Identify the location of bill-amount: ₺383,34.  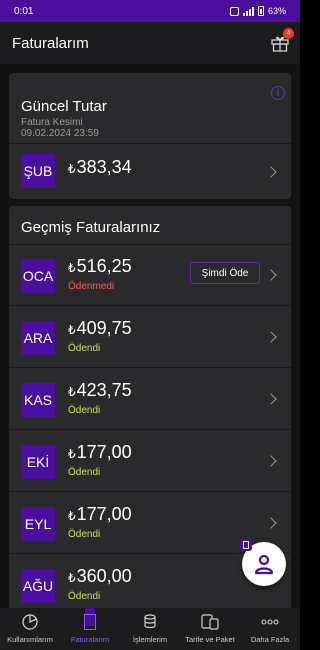
(100, 167).